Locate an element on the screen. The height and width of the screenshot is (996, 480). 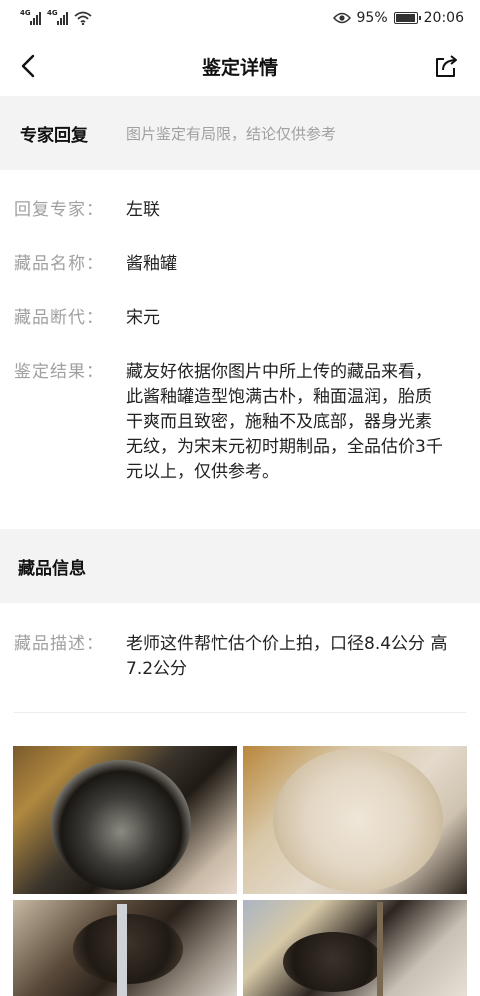
battery-icon is located at coordinates (407, 18).